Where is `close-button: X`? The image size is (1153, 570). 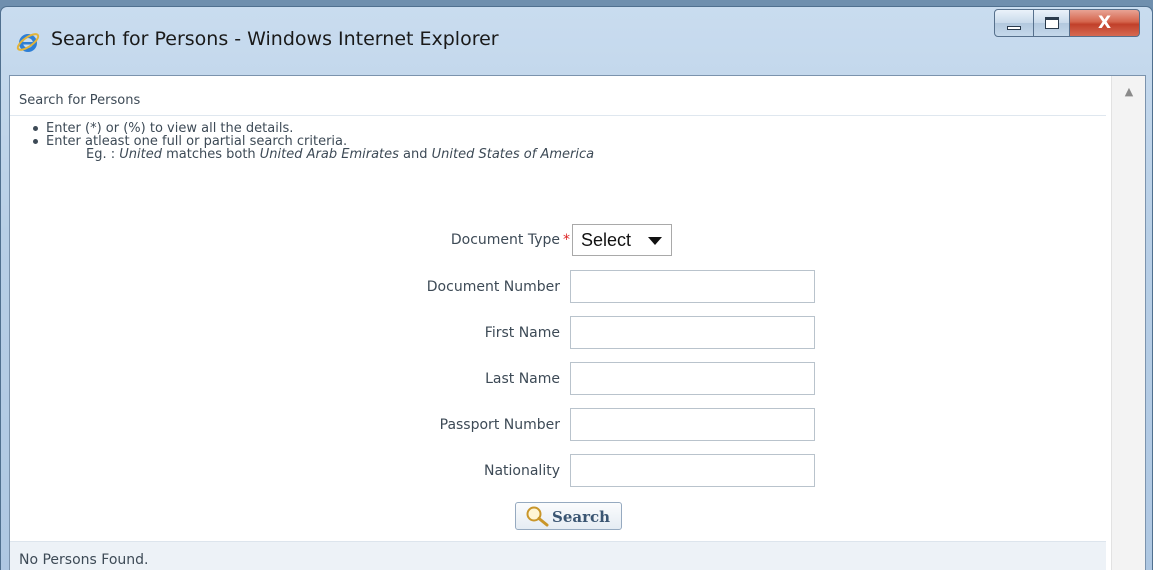
close-button: X is located at coordinates (1105, 23).